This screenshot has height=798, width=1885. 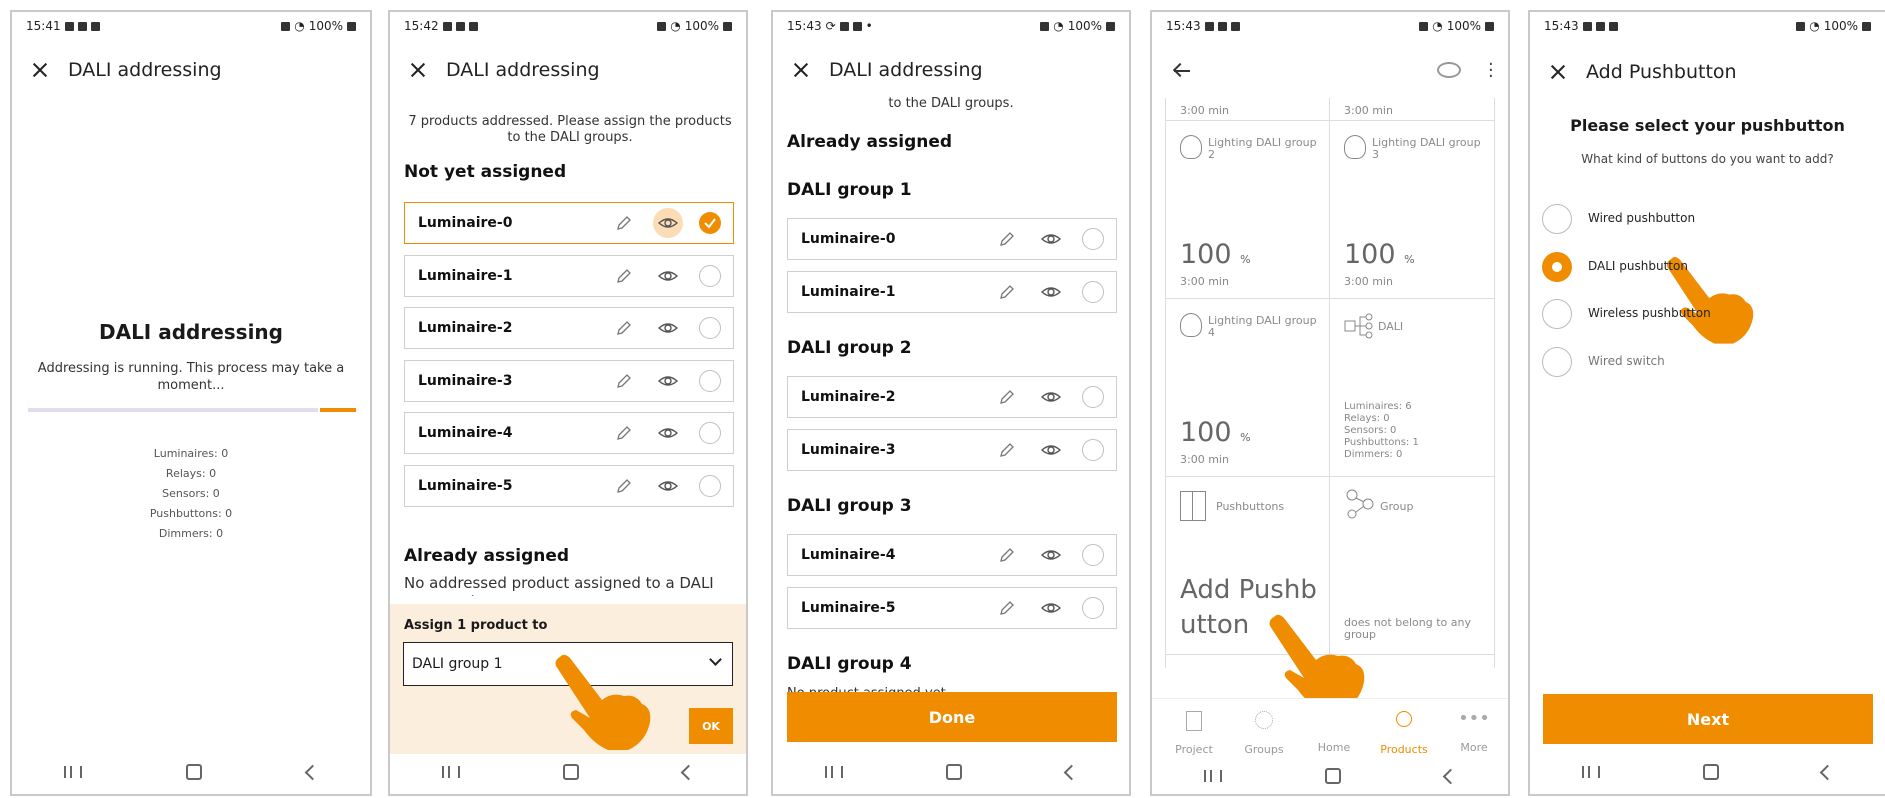 I want to click on tile-lighting-group-2: Lighting DALI group 2 100 % 3:00 min, so click(x=1247, y=209).